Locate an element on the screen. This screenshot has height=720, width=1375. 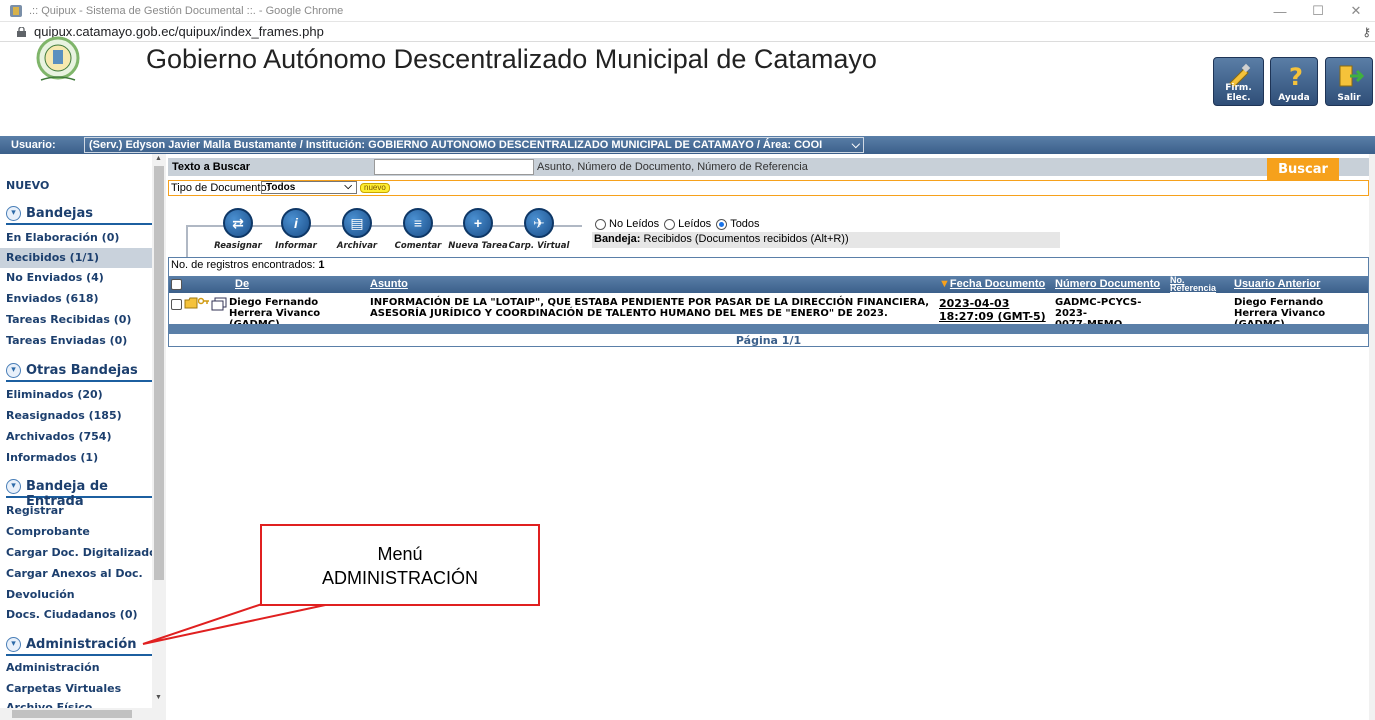
section-administracion: ▾ Administración is located at coordinates (79, 646).